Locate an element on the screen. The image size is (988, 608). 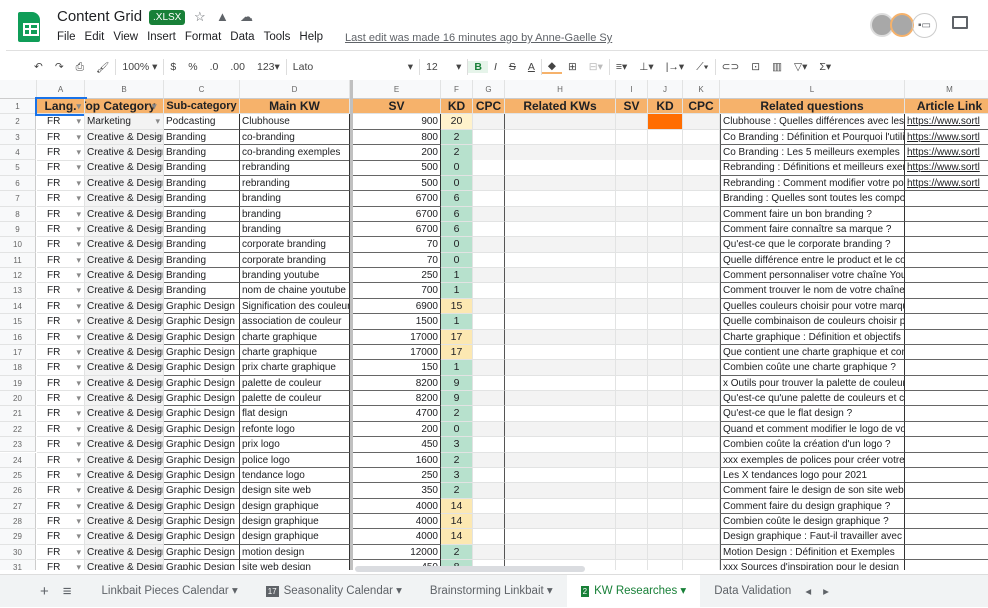
main-kw-cell: Signification des couleurs is located at coordinates (295, 306).